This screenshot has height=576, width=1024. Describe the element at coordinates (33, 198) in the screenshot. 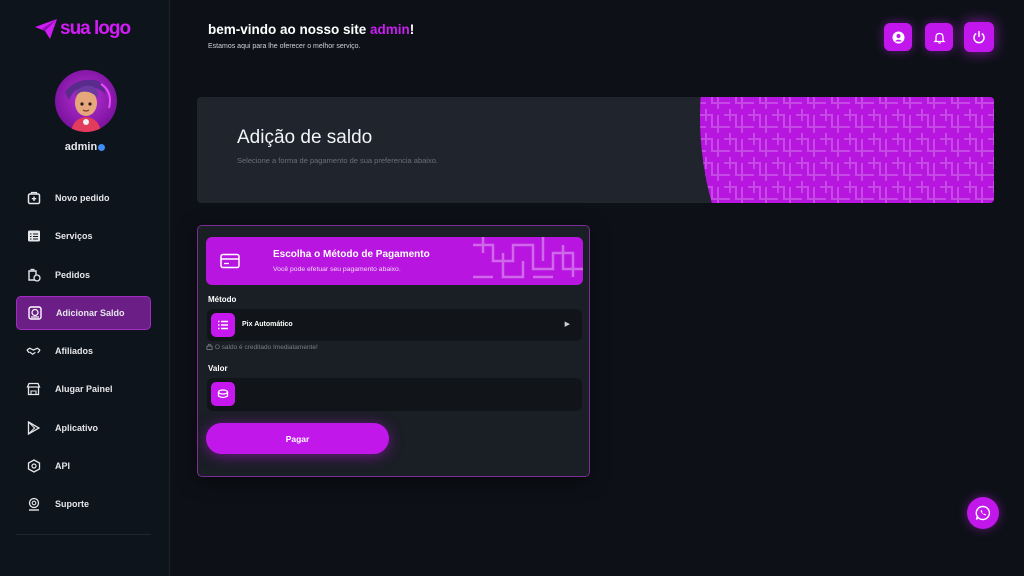

I see `cart-plus-icon` at that location.